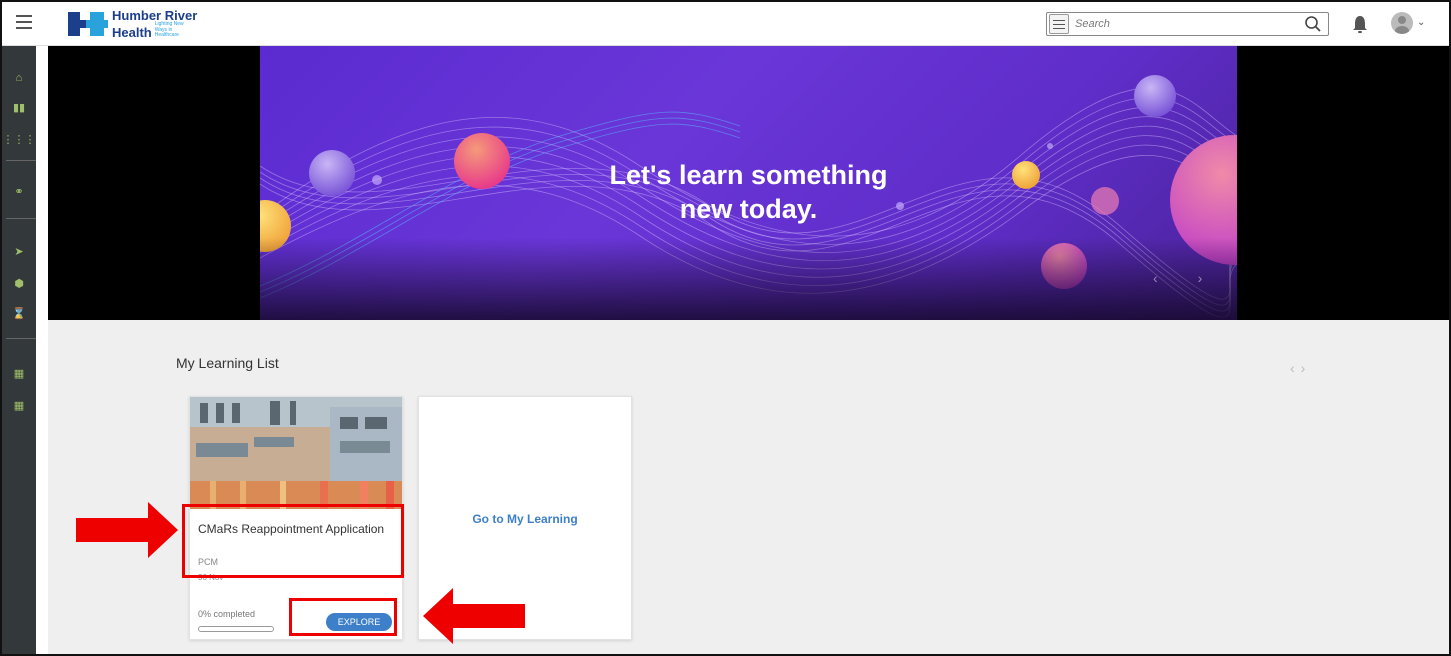 The width and height of the screenshot is (1451, 656). What do you see at coordinates (19, 252) in the screenshot?
I see `send-icon: ➤` at bounding box center [19, 252].